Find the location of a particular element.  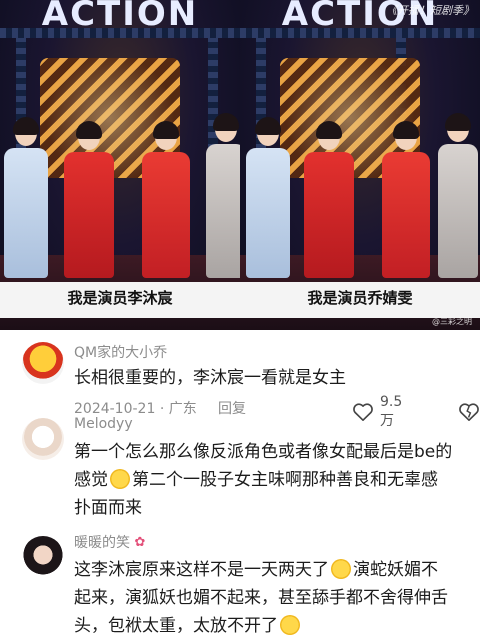

subtitle-left: 我是演员李沐宸 is located at coordinates (120, 298).